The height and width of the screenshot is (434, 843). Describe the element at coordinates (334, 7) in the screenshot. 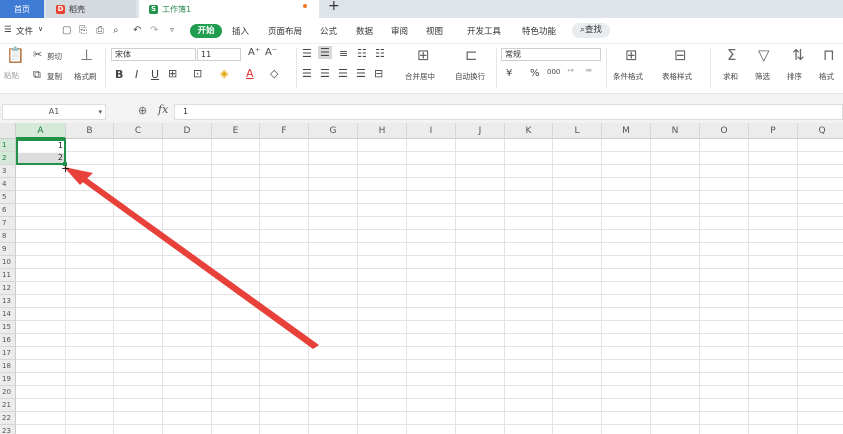

I see `new-tab-button: +` at that location.